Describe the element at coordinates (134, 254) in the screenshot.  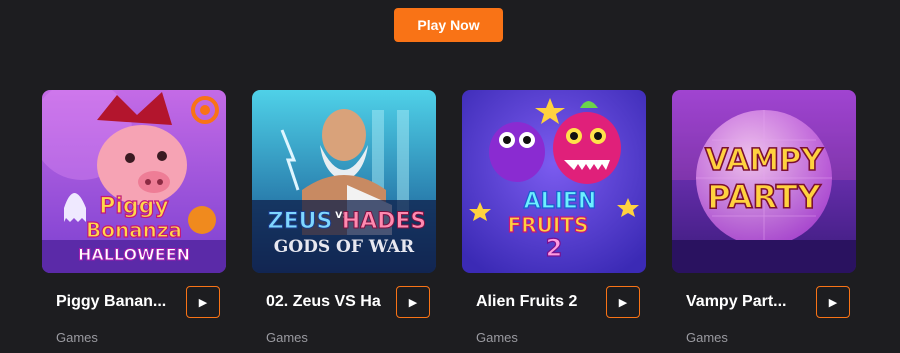
I see `art-text: HALLOWEEN` at that location.